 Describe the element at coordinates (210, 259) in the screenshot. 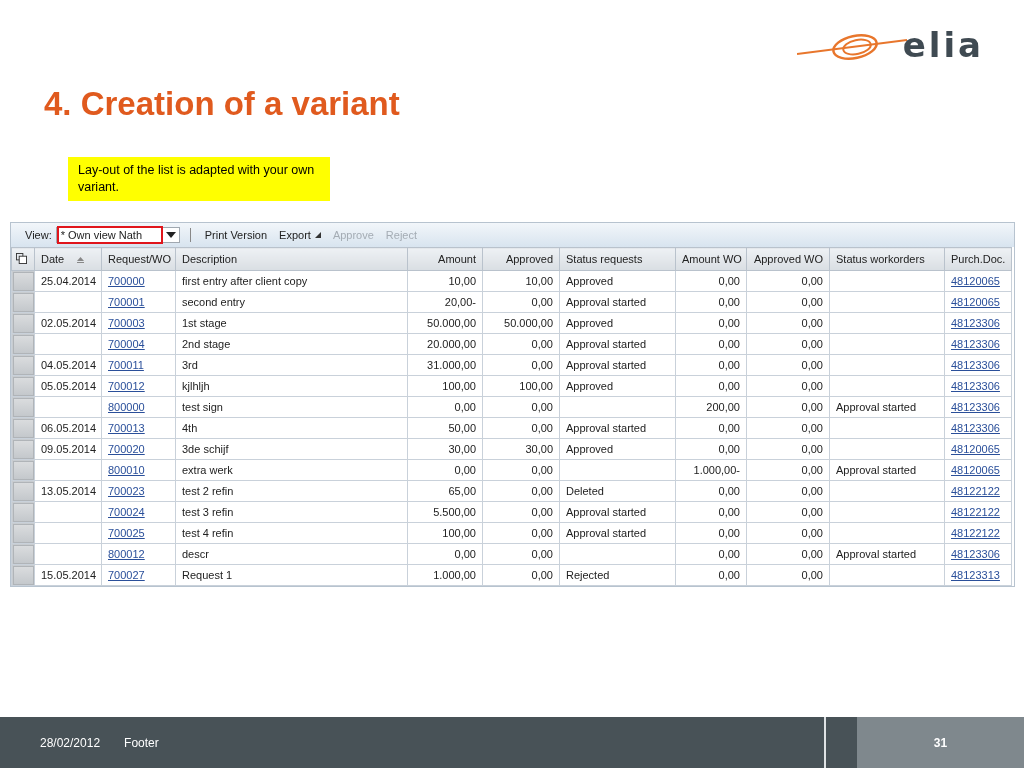

I see `column-header: Description` at that location.